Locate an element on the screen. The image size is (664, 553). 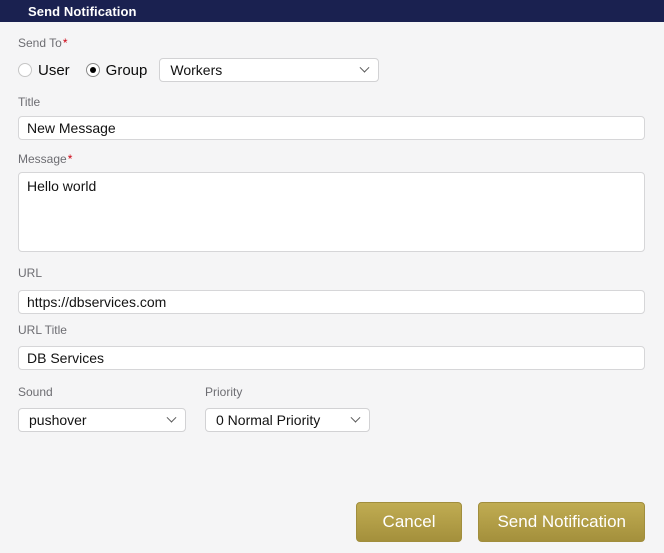
sound-field: Sound pushover is located at coordinates (102, 408).